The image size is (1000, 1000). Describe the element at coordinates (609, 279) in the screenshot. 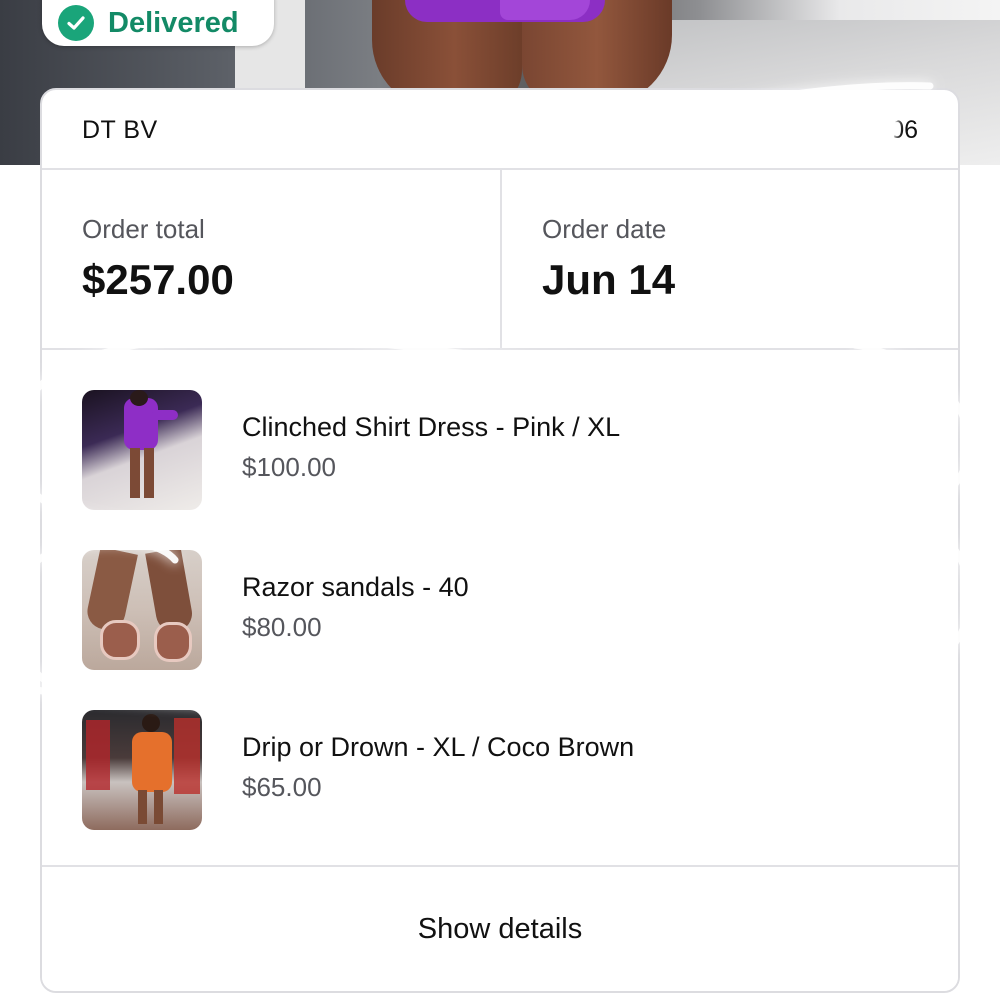

I see `order-date-value: Jun 14` at that location.